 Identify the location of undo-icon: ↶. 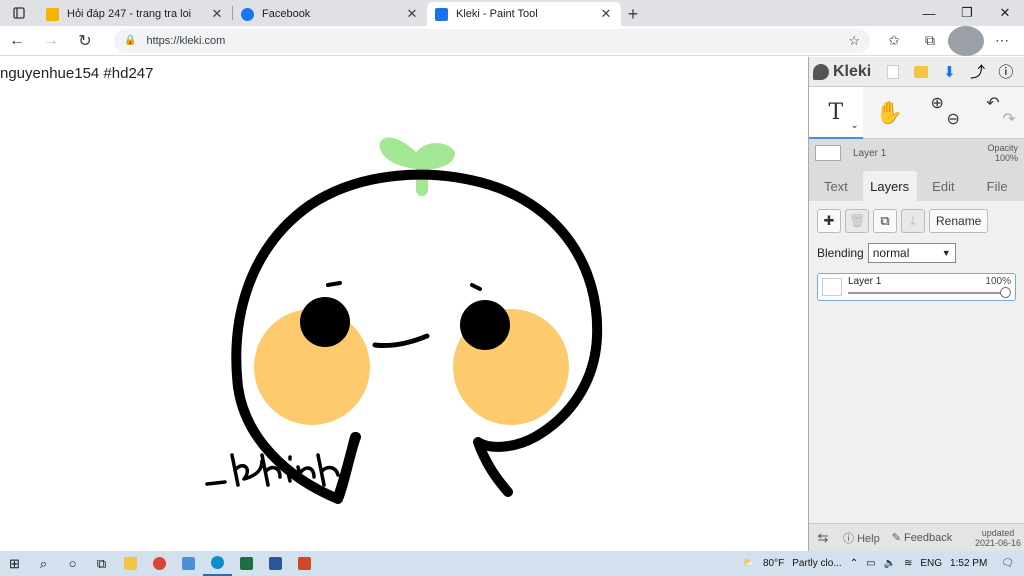
(992, 103).